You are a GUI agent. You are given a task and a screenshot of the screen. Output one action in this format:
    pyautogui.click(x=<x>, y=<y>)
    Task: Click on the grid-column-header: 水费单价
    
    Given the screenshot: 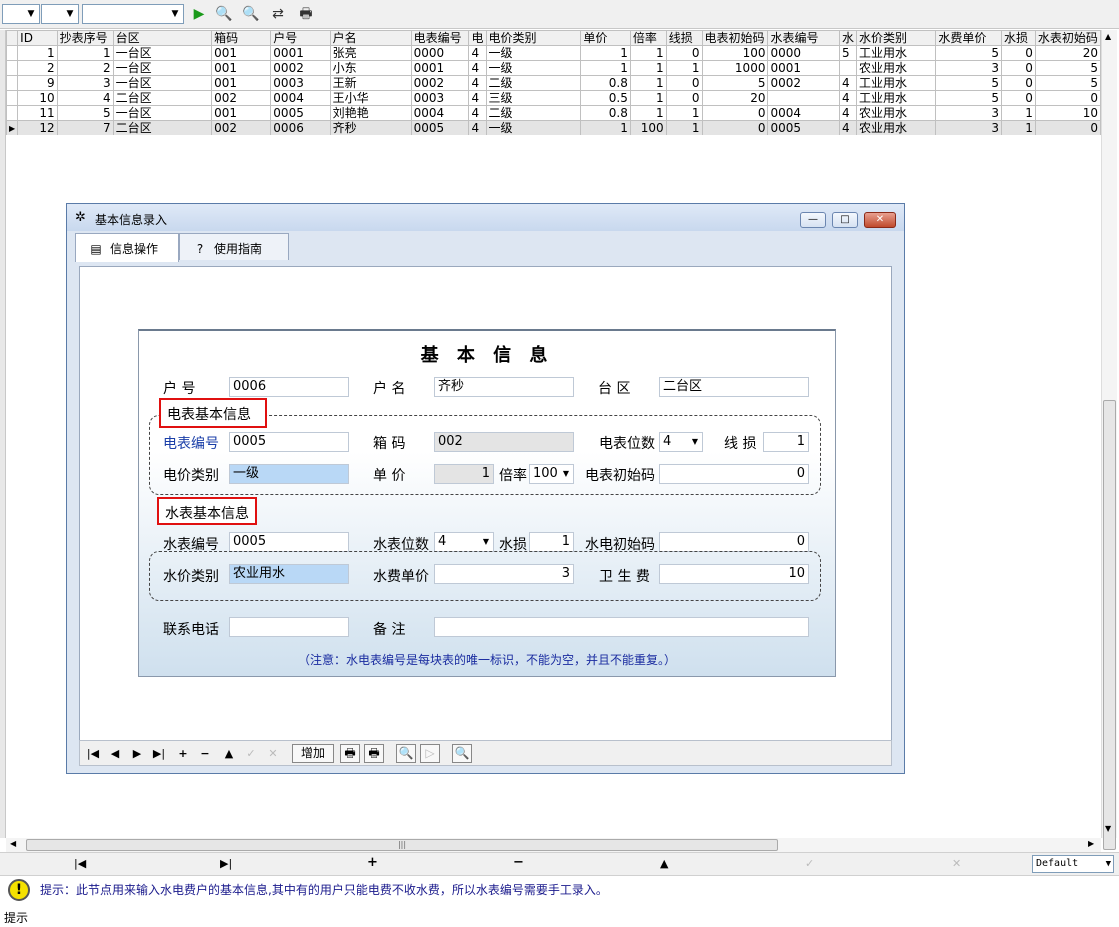 What is the action you would take?
    pyautogui.click(x=968, y=38)
    